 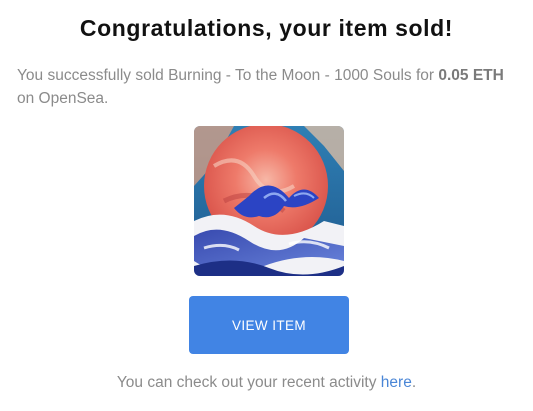 What do you see at coordinates (290, 75) in the screenshot?
I see `item-name: Burning - To the Moon - 1000 Souls` at bounding box center [290, 75].